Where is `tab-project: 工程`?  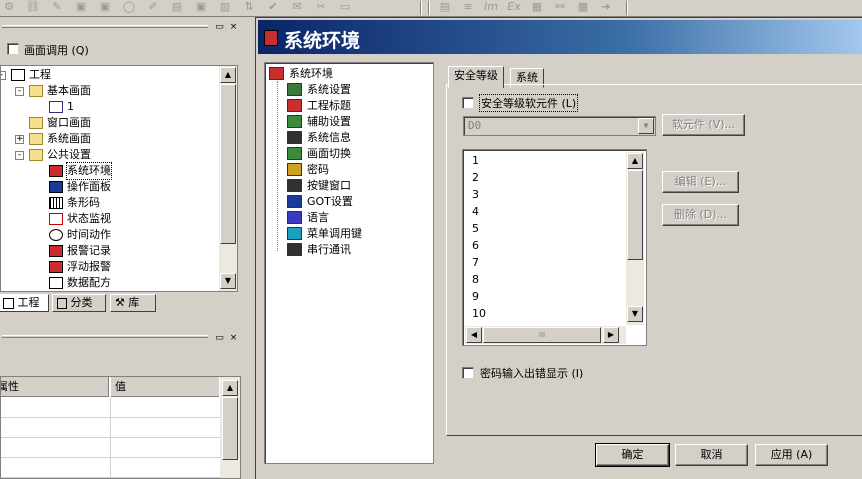 tab-project: 工程 is located at coordinates (24, 303).